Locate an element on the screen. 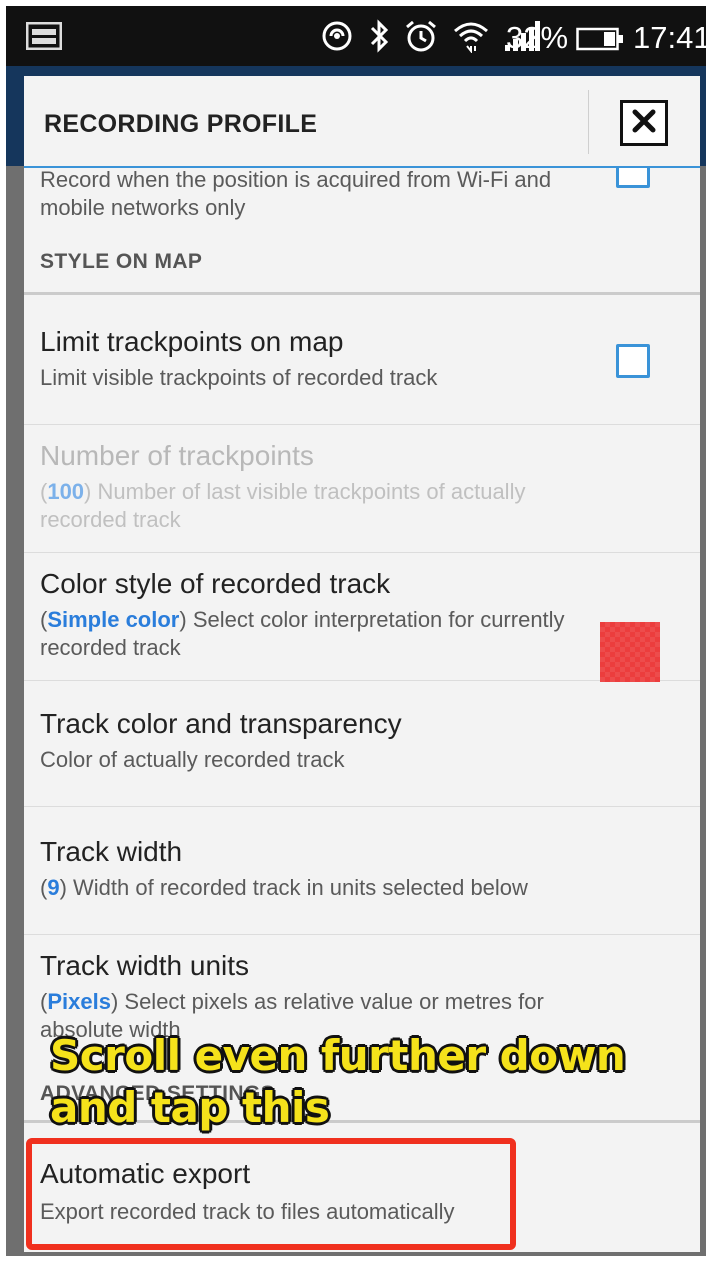 The width and height of the screenshot is (712, 1262). setting-track-color-desc: Color of actually recorded track is located at coordinates (192, 759).